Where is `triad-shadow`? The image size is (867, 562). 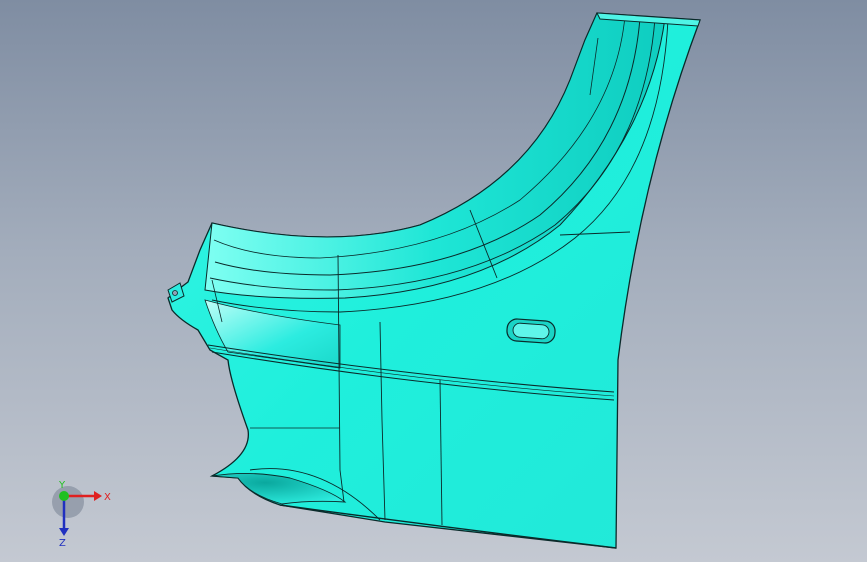
triad-shadow is located at coordinates (68, 502).